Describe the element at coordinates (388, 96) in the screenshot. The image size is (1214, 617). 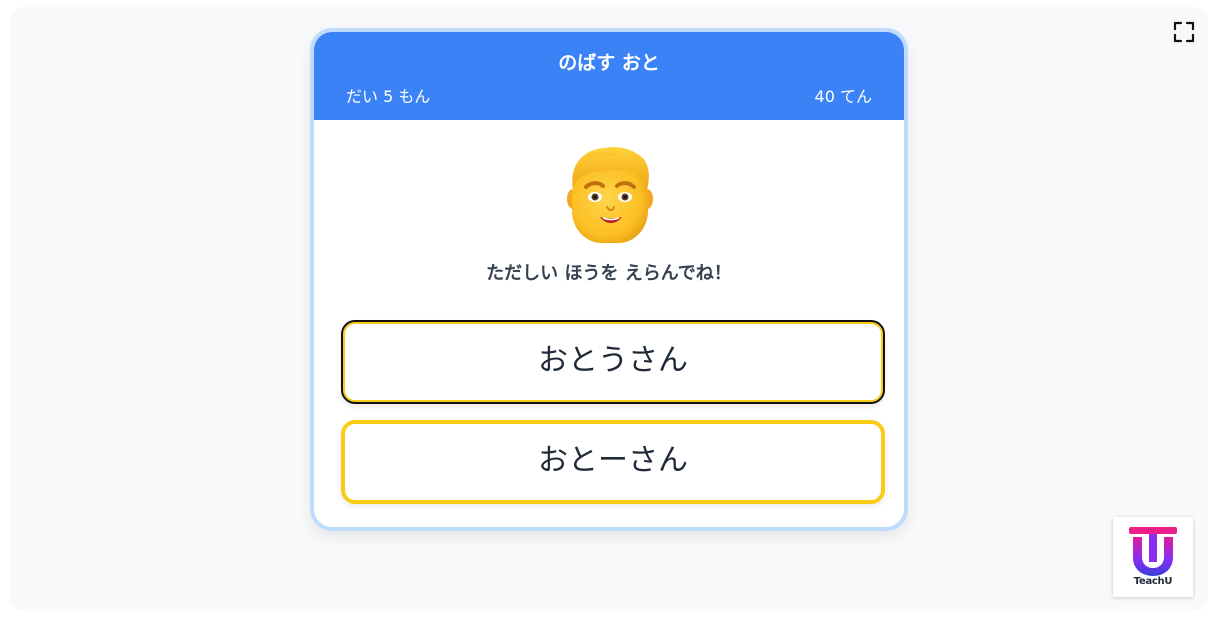
I see `question-number: だい 5 もん` at that location.